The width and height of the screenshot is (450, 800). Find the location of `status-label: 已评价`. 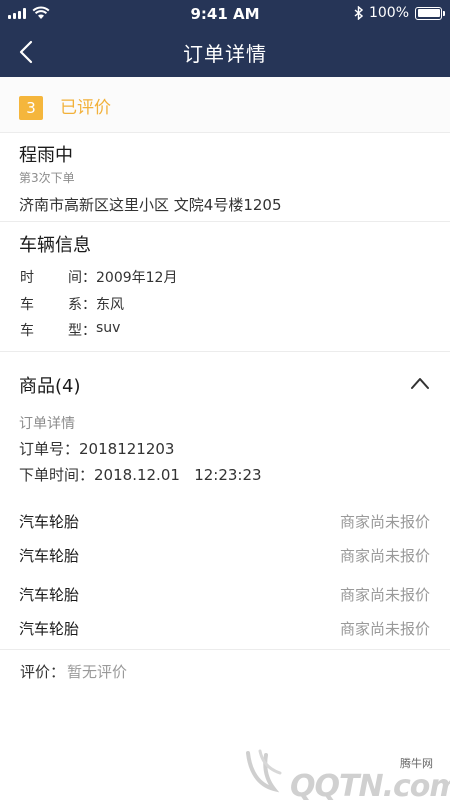

status-label: 已评价 is located at coordinates (85, 108).